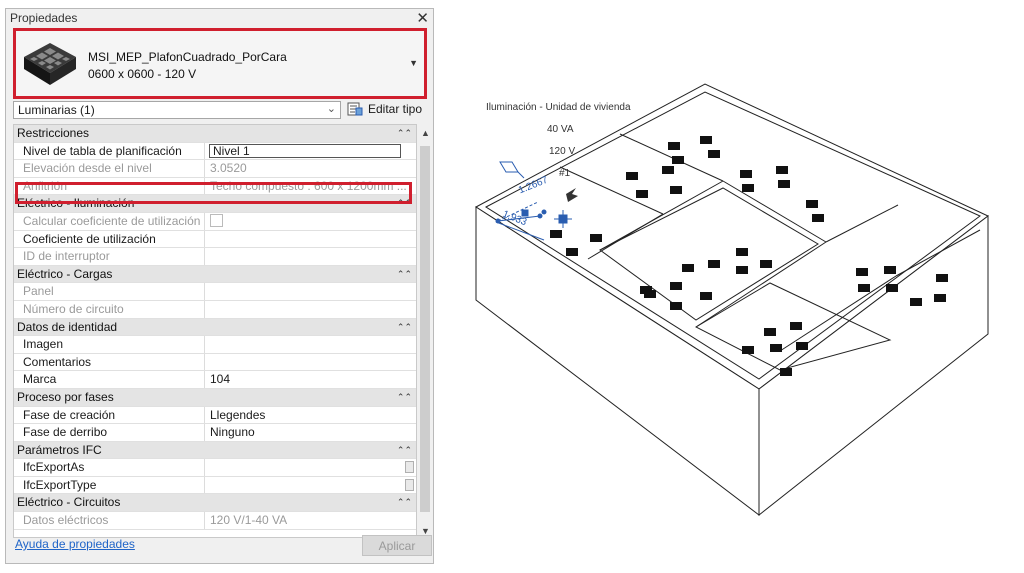 The width and height of the screenshot is (1024, 573). I want to click on category-filter-value: Luminarias (1), so click(56, 110).